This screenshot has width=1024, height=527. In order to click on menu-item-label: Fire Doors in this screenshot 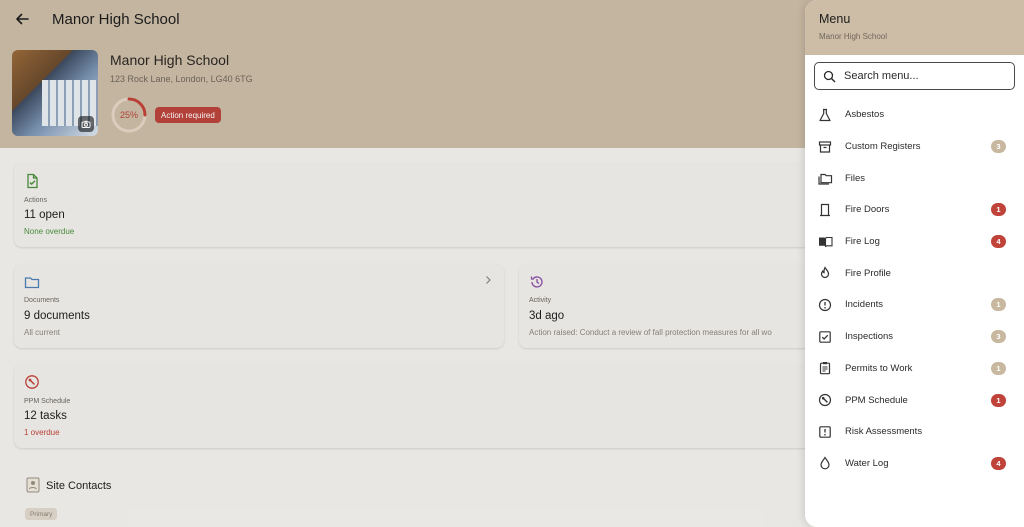, I will do `click(867, 210)`.